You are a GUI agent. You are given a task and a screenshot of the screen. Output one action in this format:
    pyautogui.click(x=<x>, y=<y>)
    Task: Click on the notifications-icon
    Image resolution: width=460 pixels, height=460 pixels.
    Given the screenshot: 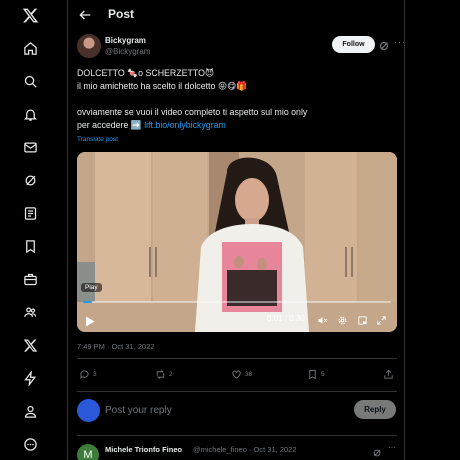 What is the action you would take?
    pyautogui.click(x=30, y=114)
    